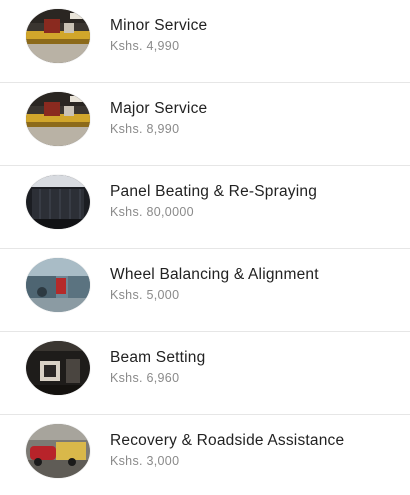 This screenshot has height=495, width=410. I want to click on service-price: Kshs. 6,960, so click(145, 378).